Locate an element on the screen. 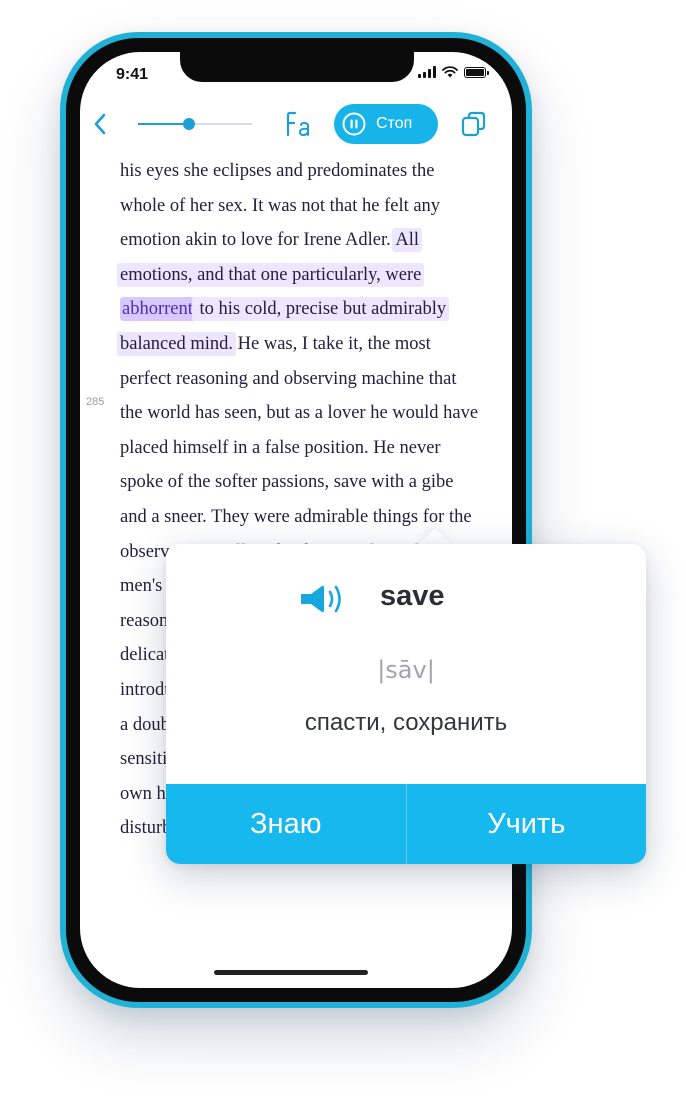 The image size is (686, 1099). home-indicator is located at coordinates (291, 972).